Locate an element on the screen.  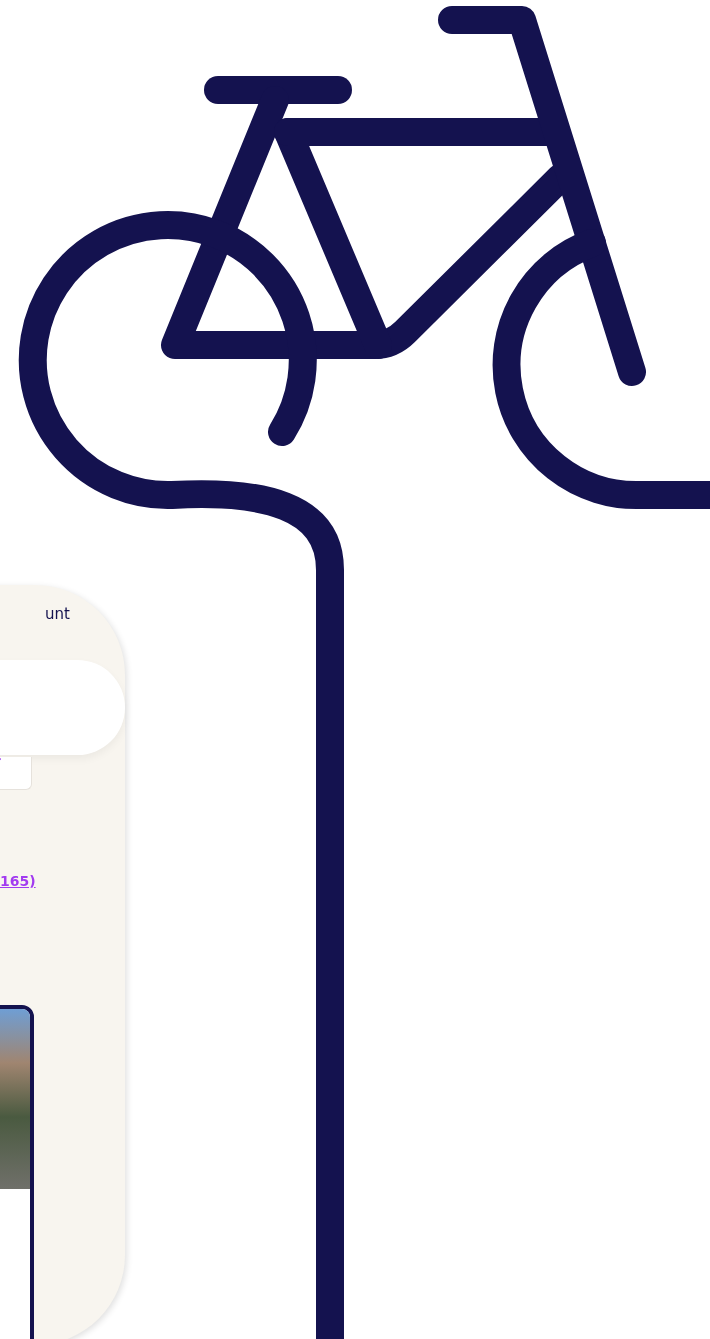
account-link: unt is located at coordinates (57, 614).